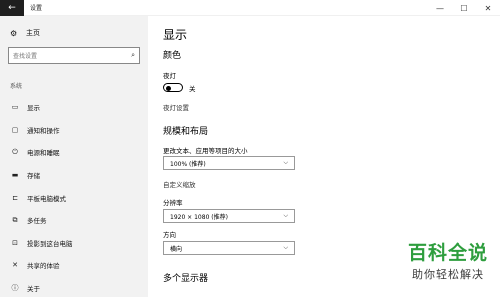  Describe the element at coordinates (176, 107) in the screenshot. I see `night-light-settings-link: 夜灯设置` at that location.